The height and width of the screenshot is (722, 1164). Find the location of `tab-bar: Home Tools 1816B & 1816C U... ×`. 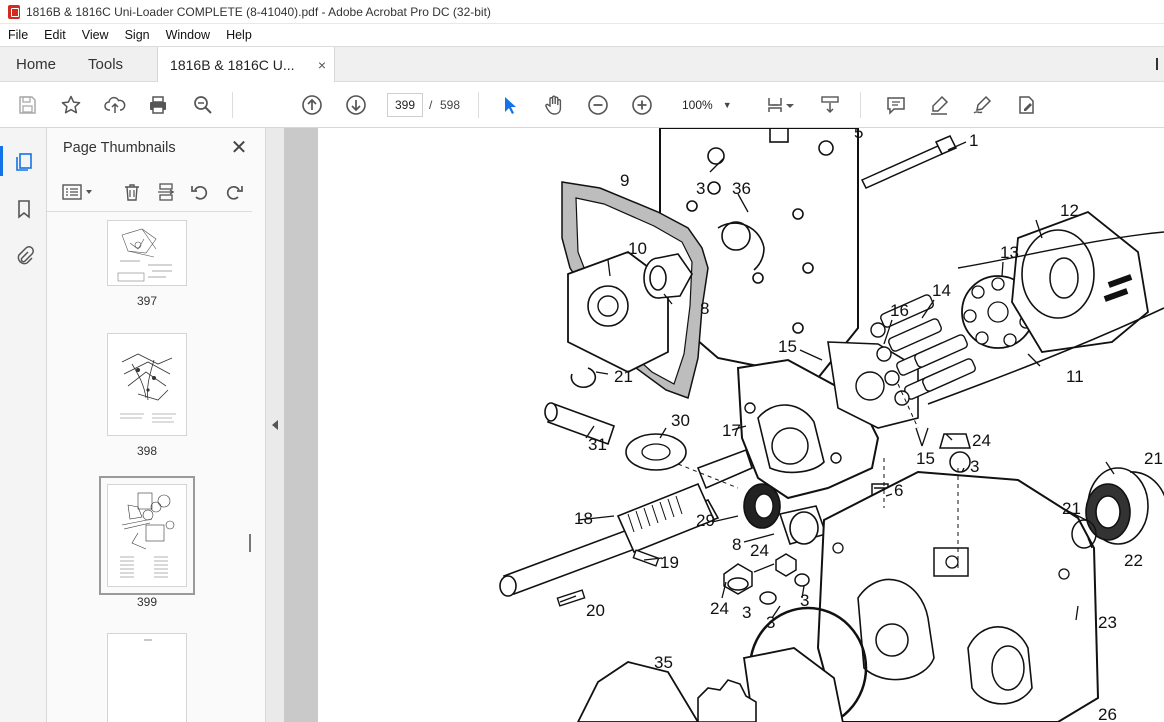

tab-bar: Home Tools 1816B & 1816C U... × is located at coordinates (582, 64).